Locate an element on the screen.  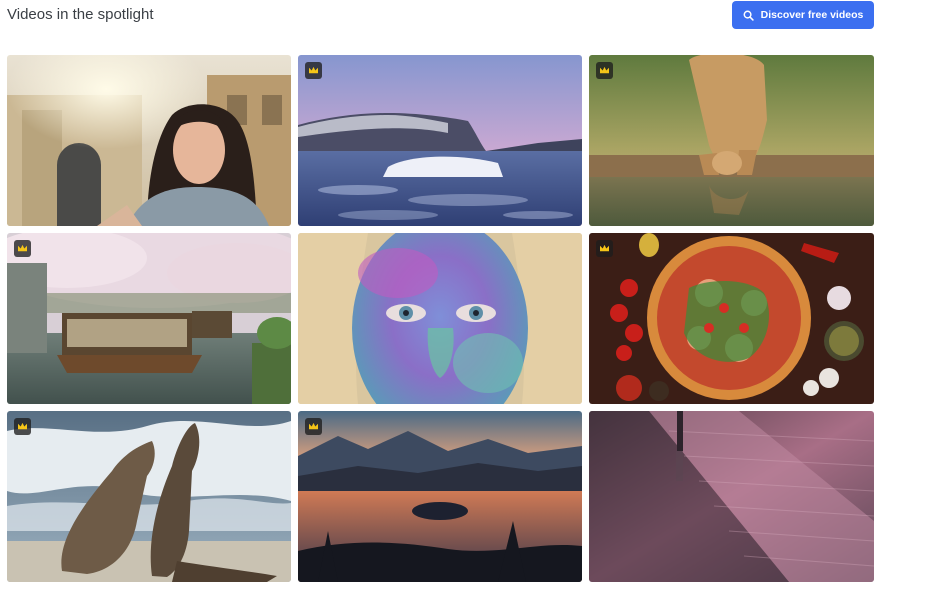
video-thumbnail-lake-sunset is located at coordinates (440, 496).